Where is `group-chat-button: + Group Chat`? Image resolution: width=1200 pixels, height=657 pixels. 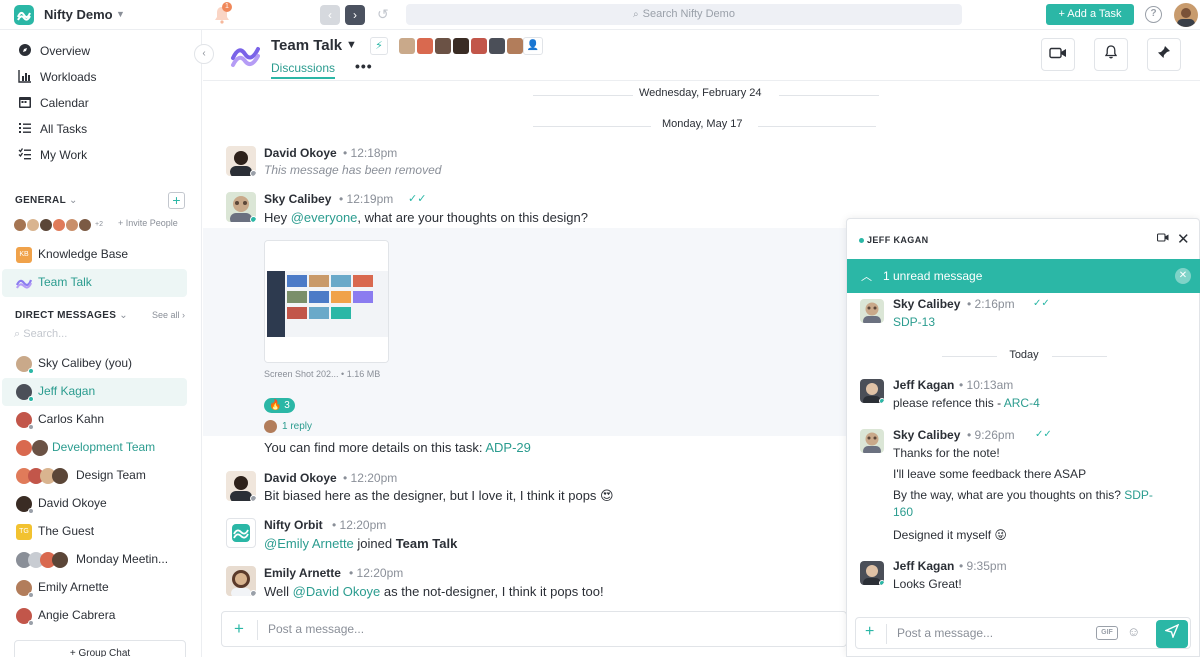
group-chat-button: + Group Chat is located at coordinates (100, 648).